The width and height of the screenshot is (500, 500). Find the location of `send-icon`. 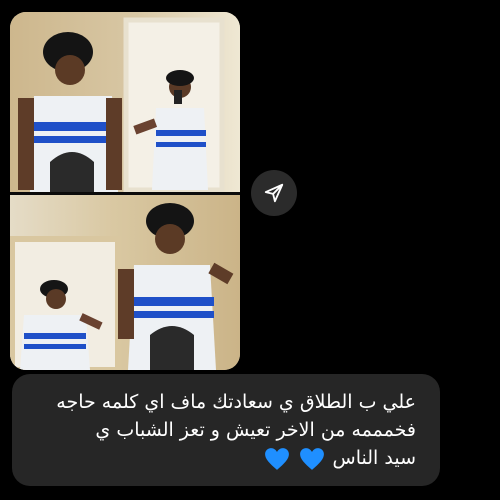

send-icon is located at coordinates (274, 193).